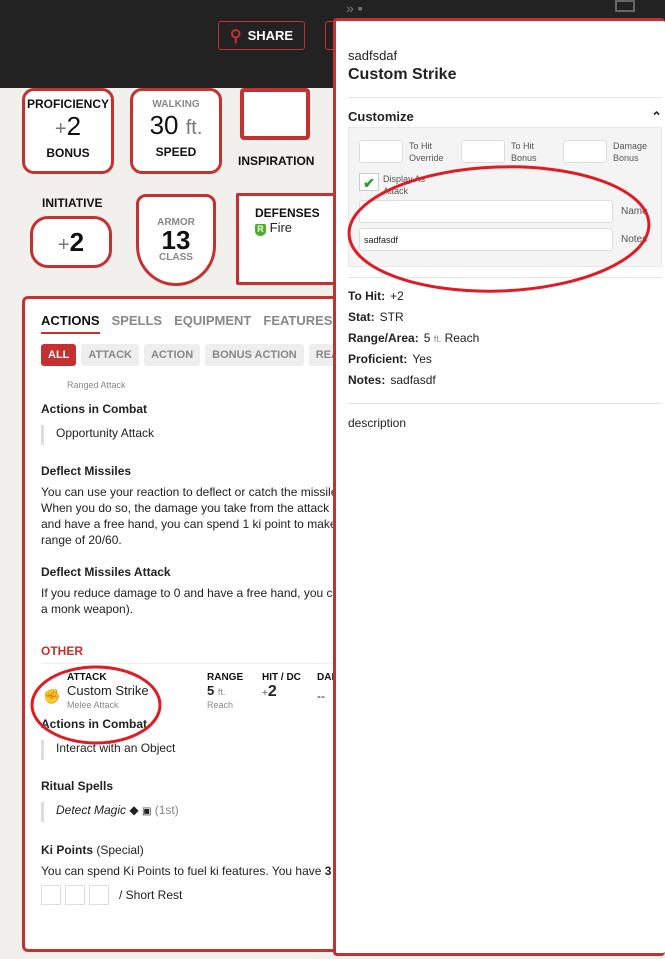 The width and height of the screenshot is (665, 959). Describe the element at coordinates (261, 35) in the screenshot. I see `share-button: ⚲ SHARE` at that location.